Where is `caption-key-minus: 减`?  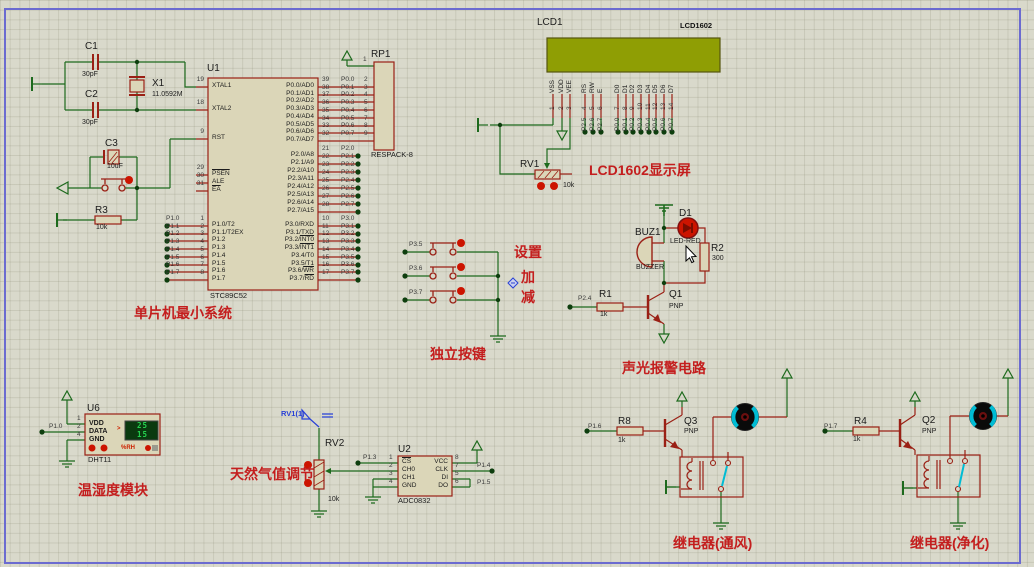 caption-key-minus: 减 is located at coordinates (528, 297).